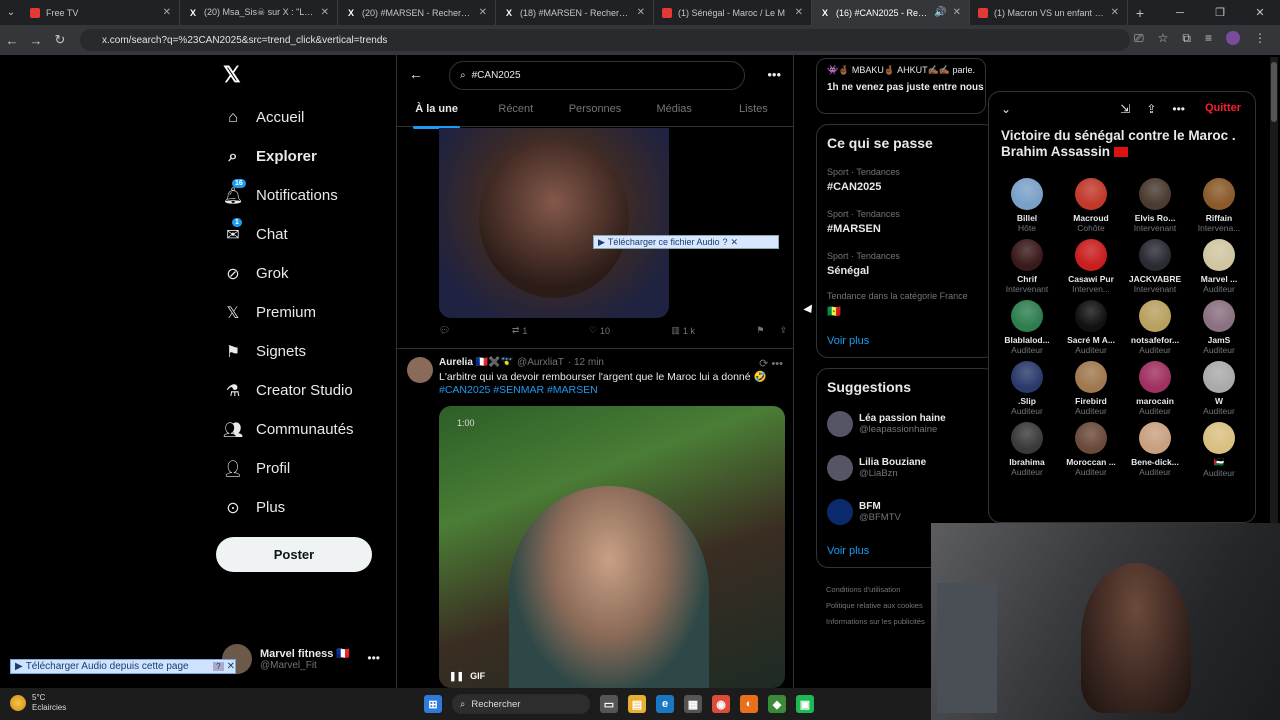 This screenshot has width=1280, height=720. Describe the element at coordinates (436, 114) in the screenshot. I see `tab-top: À la une` at that location.